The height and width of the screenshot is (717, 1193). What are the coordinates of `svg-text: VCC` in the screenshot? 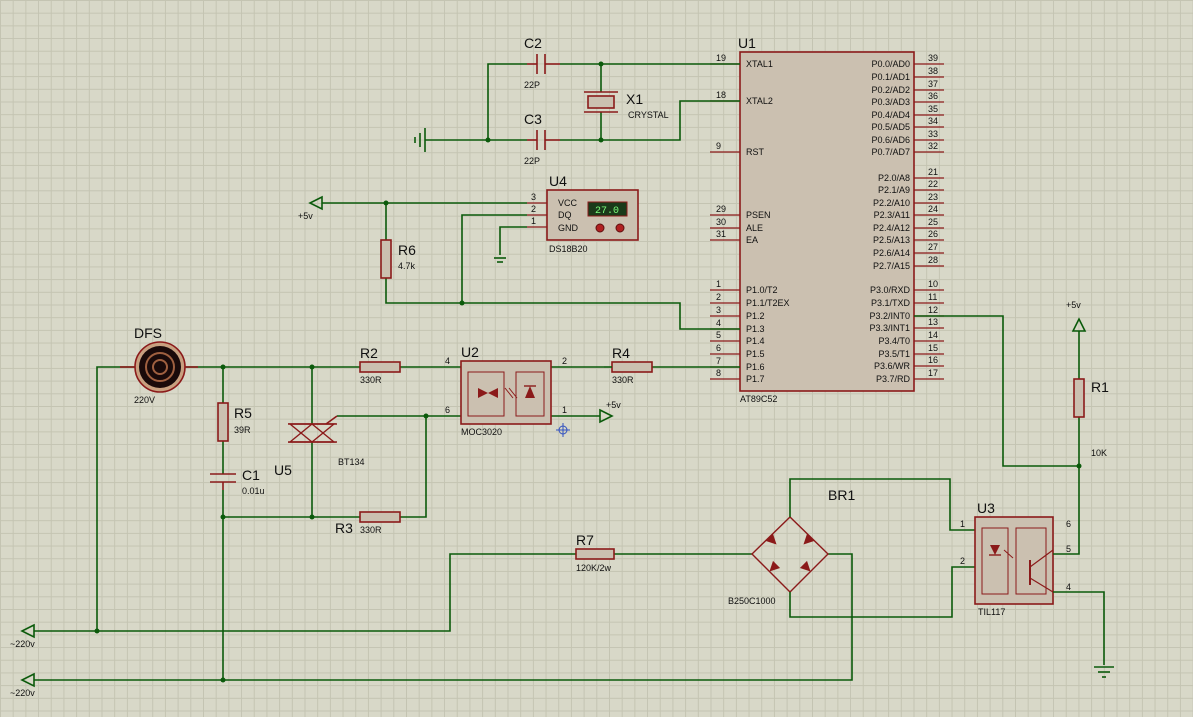 It's located at (568, 203).